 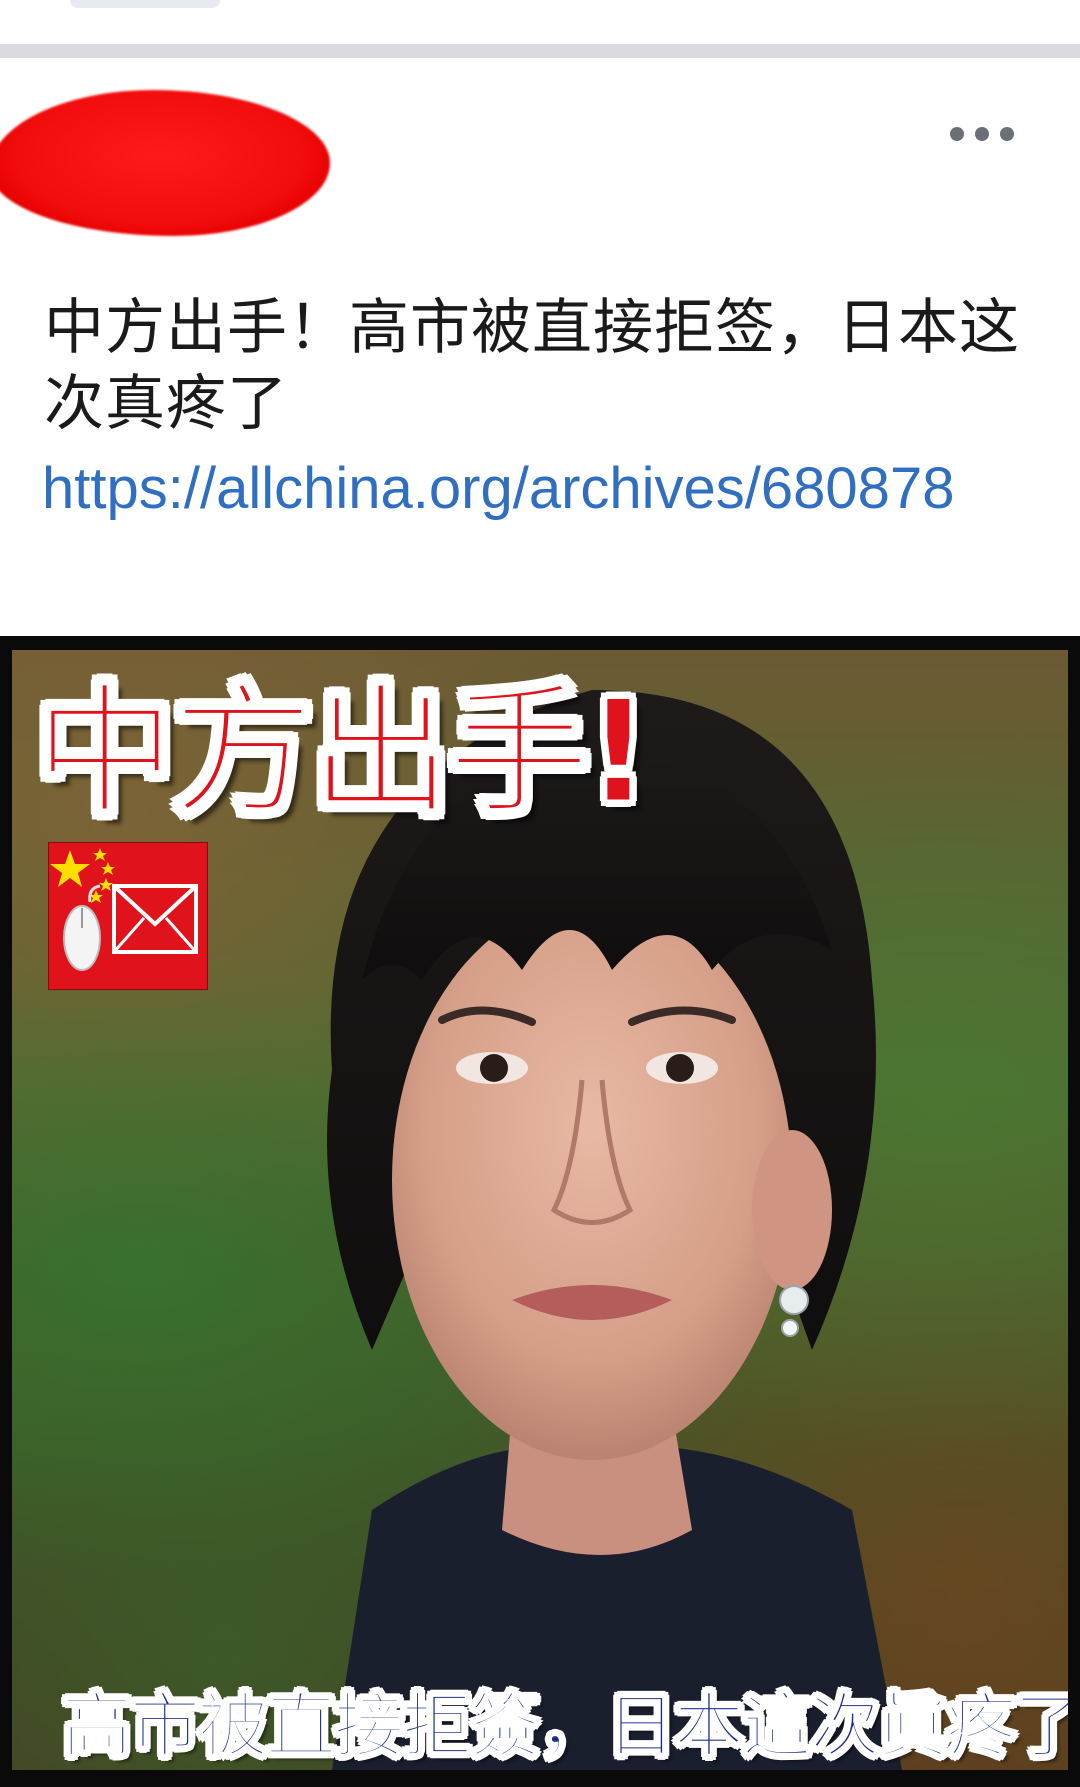 What do you see at coordinates (564, 1726) in the screenshot?
I see `image-caption: 高市被直接拒簽，日本這次眞疼了!` at bounding box center [564, 1726].